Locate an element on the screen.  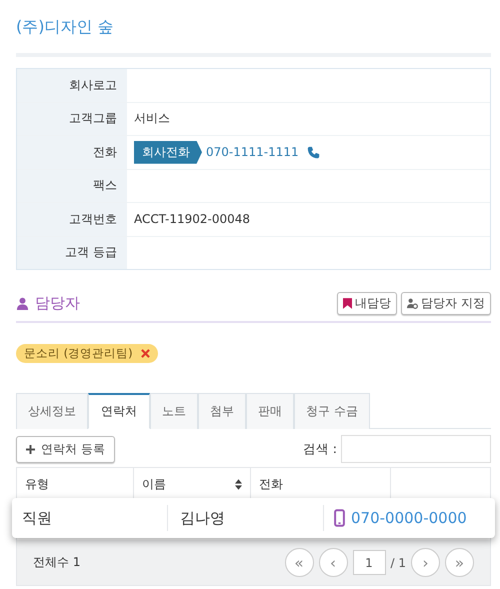
tab: 판매 is located at coordinates (270, 411).